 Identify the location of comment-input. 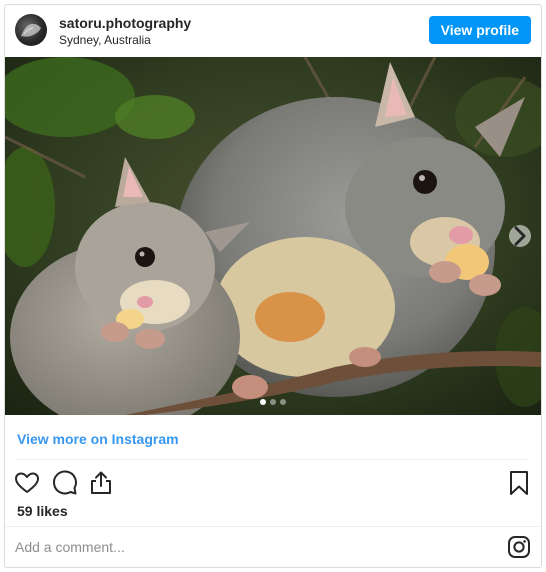
(250, 547).